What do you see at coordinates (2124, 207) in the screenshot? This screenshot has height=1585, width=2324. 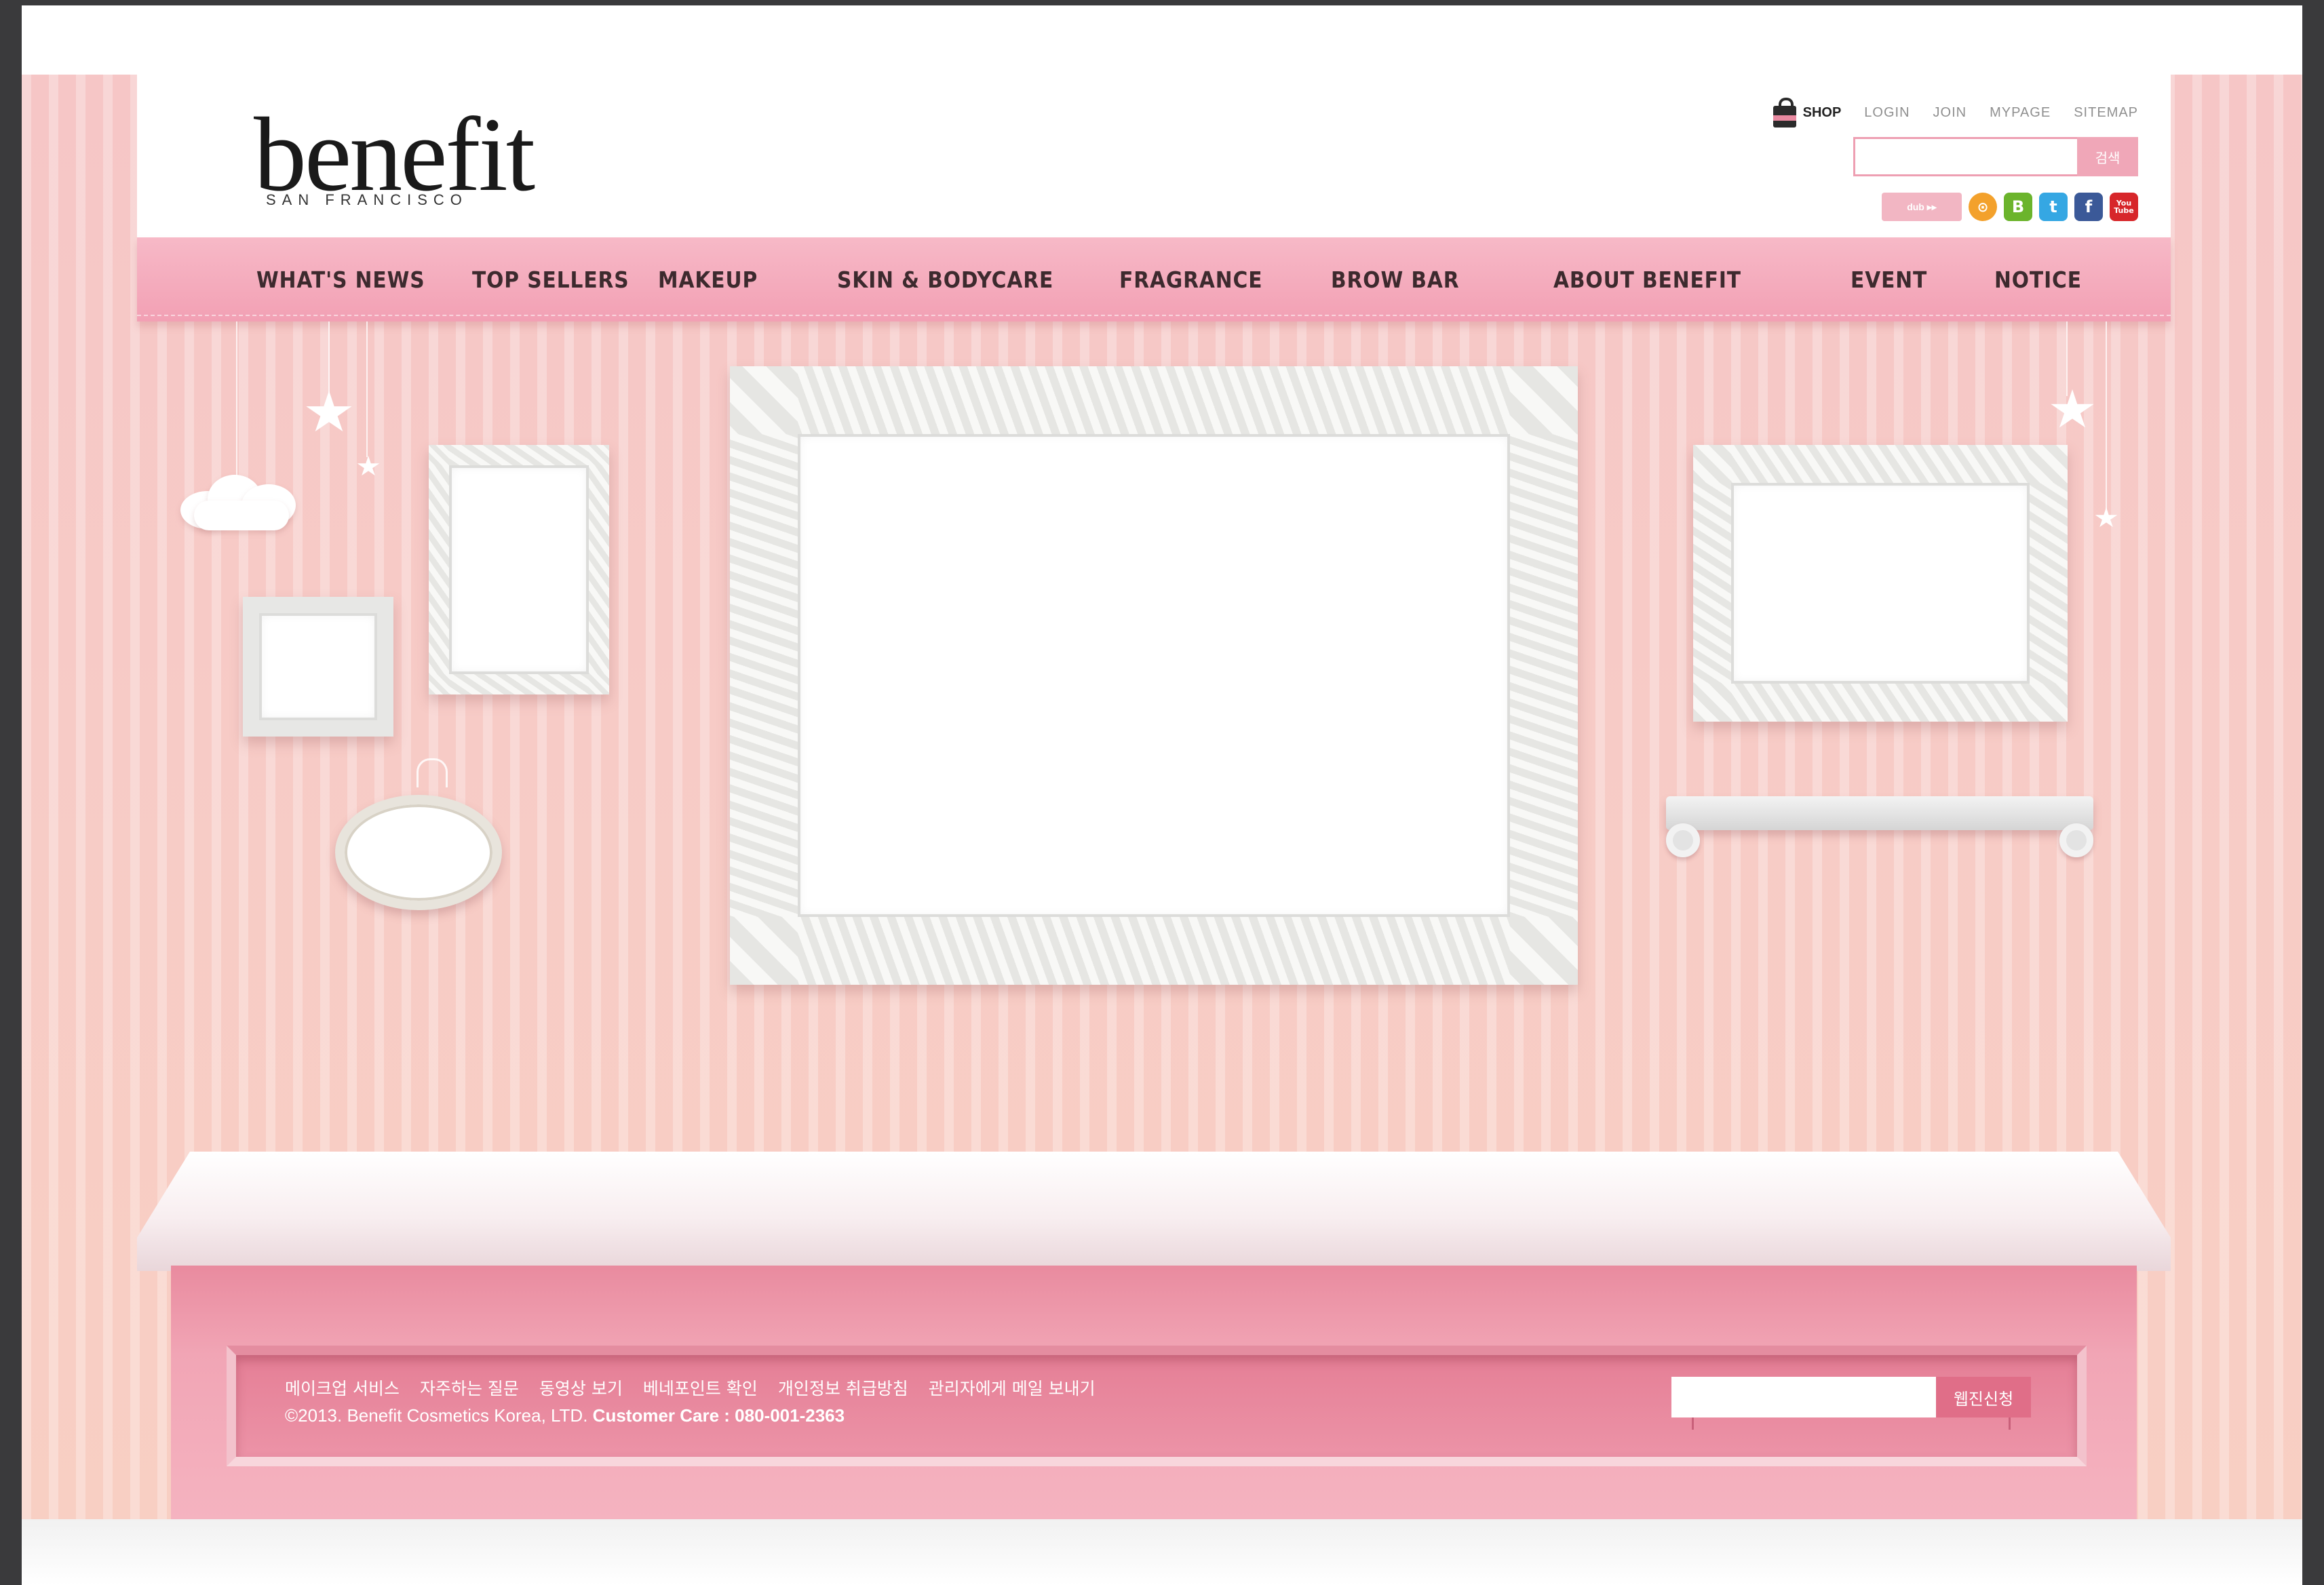 I see `youtube-icon: You Tube` at bounding box center [2124, 207].